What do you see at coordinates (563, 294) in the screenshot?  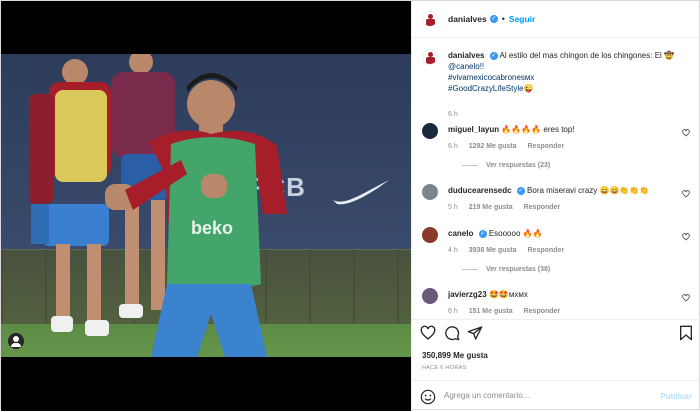 I see `comment-text-block: javierzg23 🤩🤩мхмх` at bounding box center [563, 294].